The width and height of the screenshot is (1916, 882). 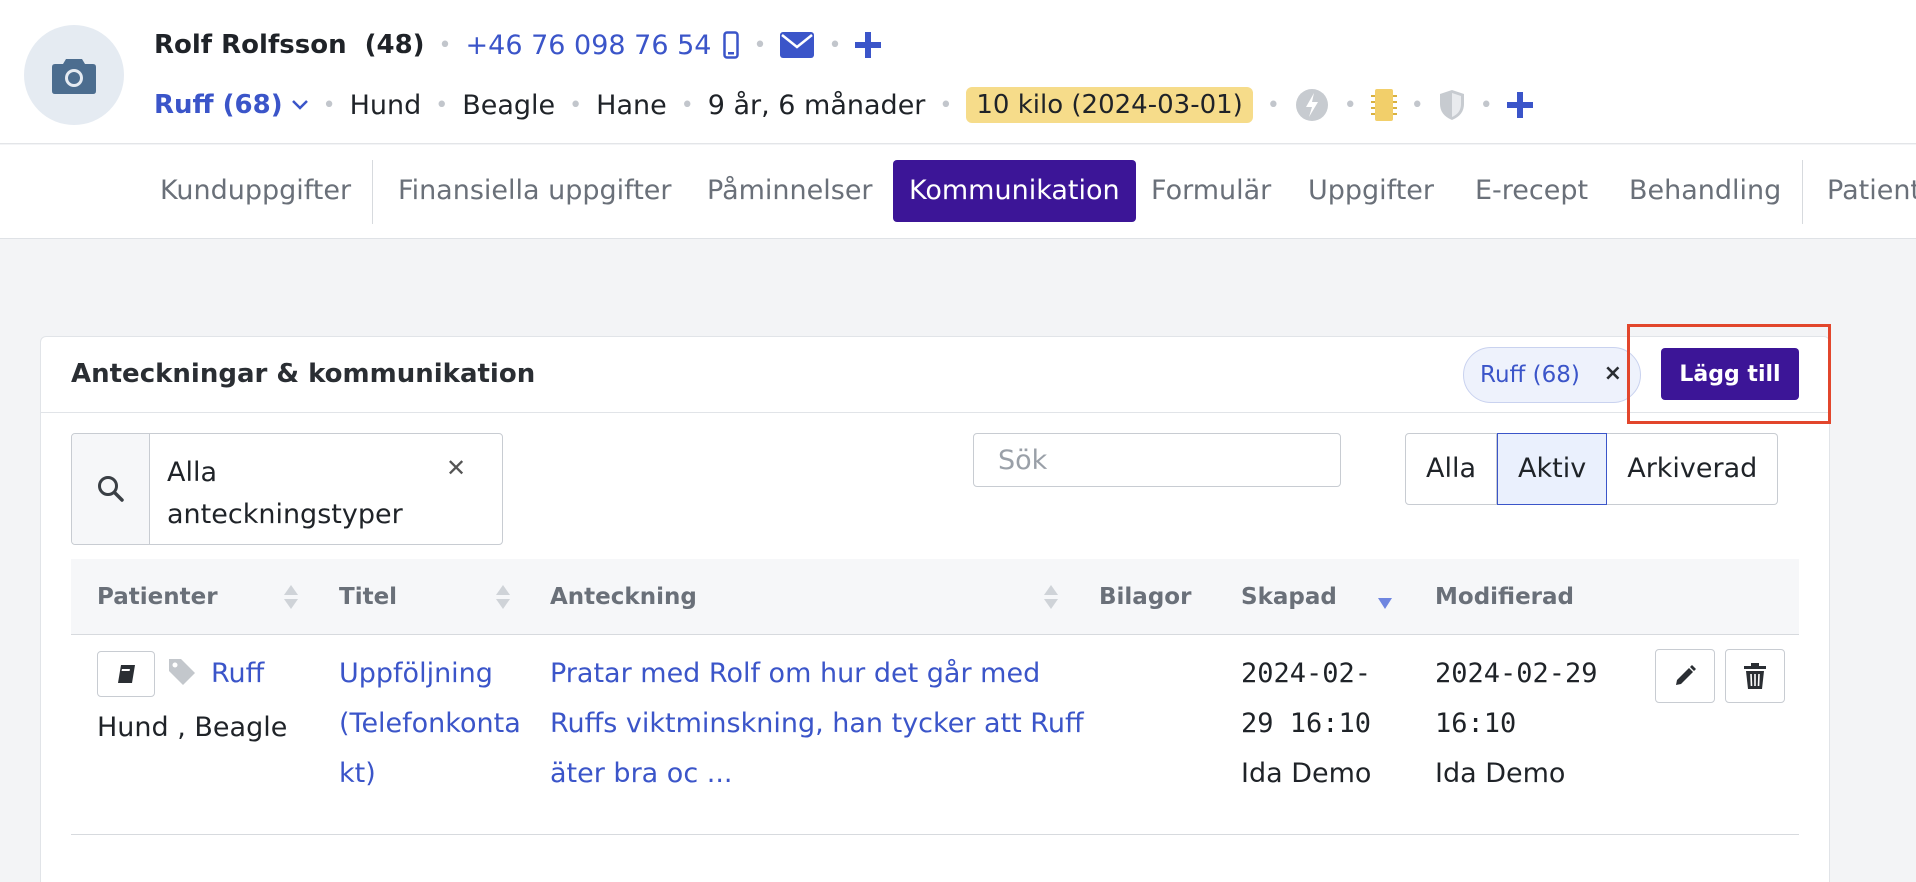 I want to click on patient-species-breed: Hund , Beagle, so click(x=192, y=727).